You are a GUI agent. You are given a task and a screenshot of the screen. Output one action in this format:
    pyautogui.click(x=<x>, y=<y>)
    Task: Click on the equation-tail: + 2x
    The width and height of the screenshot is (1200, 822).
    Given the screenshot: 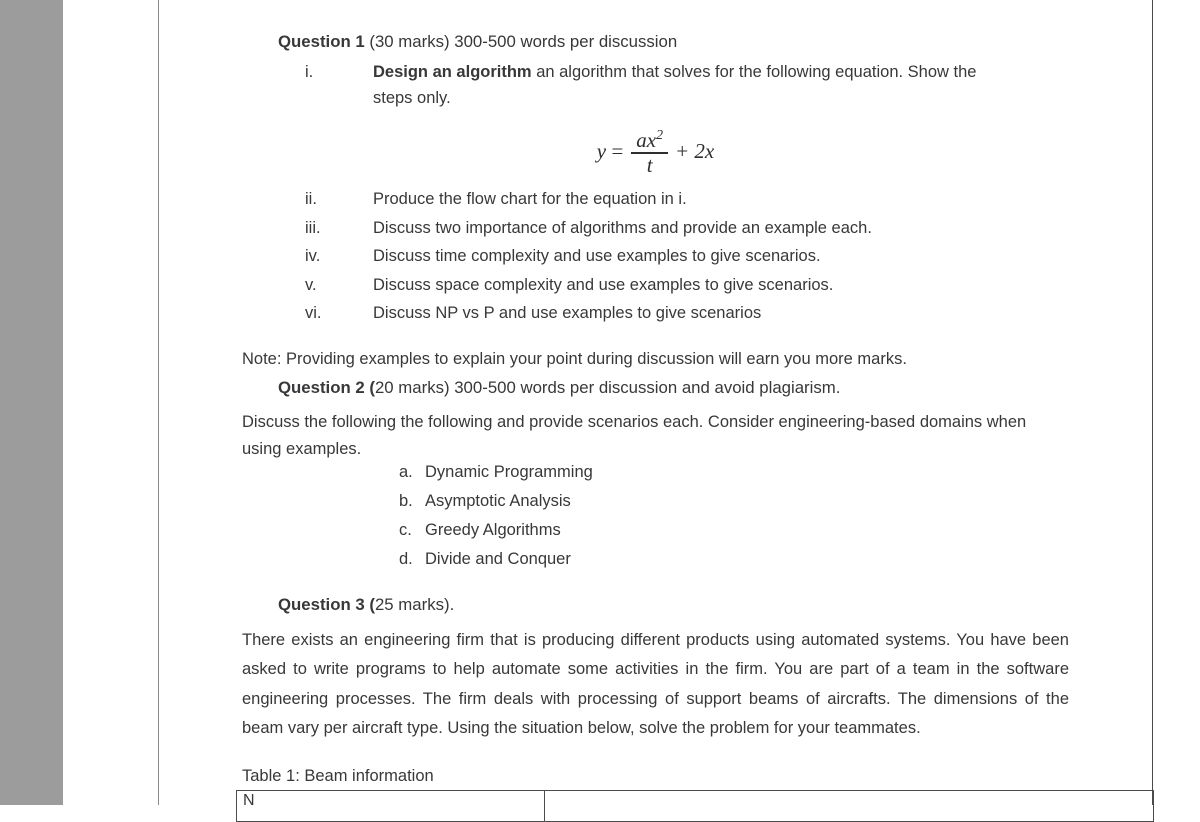 What is the action you would take?
    pyautogui.click(x=695, y=151)
    